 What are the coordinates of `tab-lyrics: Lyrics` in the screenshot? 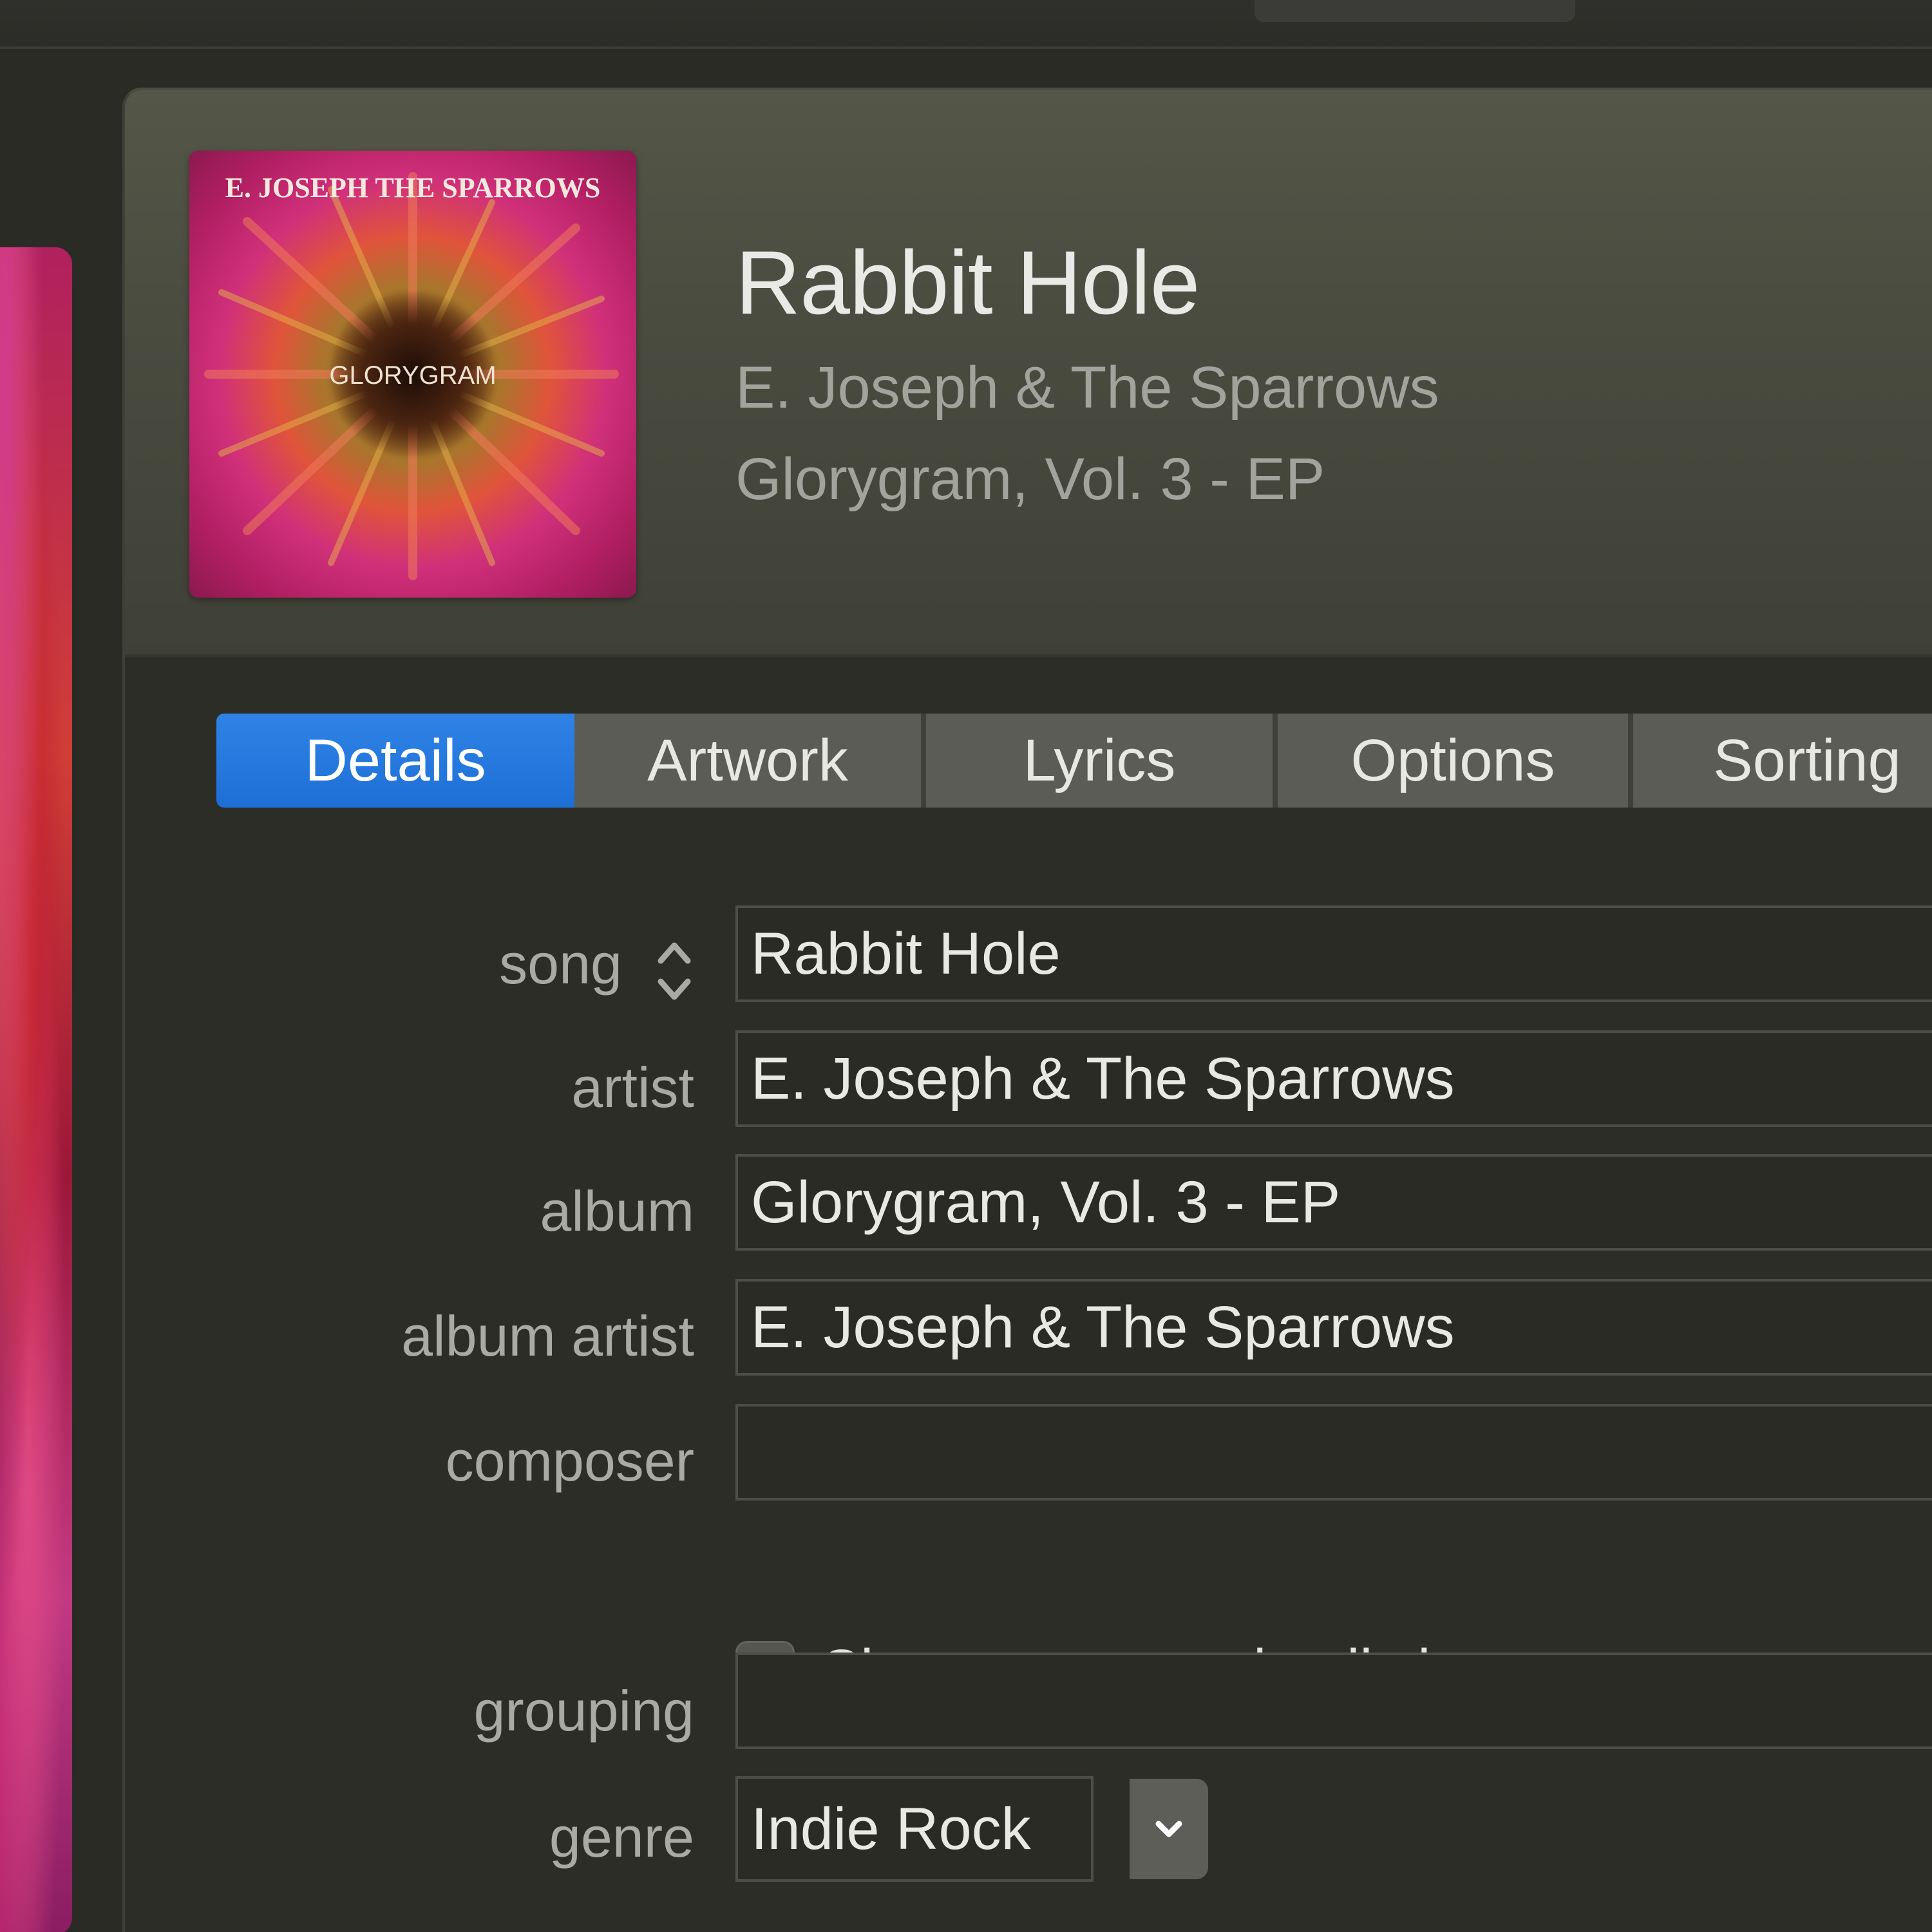 It's located at (1102, 761).